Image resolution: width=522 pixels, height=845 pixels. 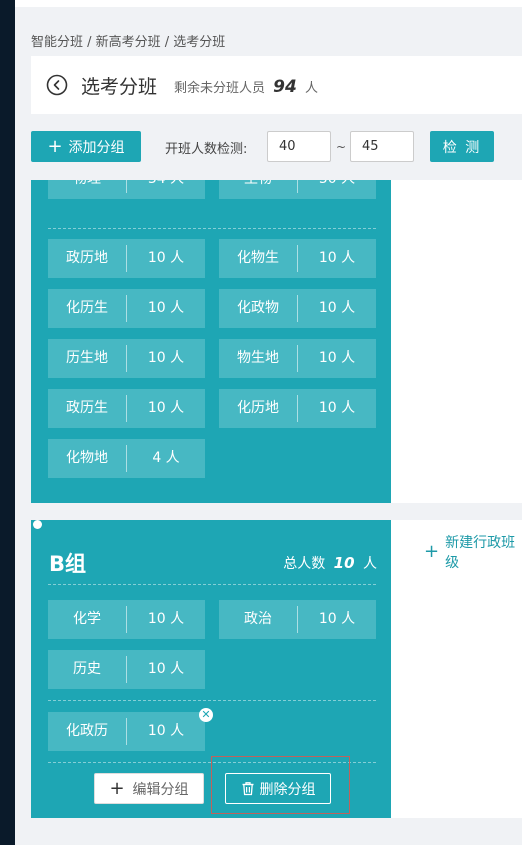 What do you see at coordinates (297, 358) in the screenshot?
I see `combo-chip: 物生地 10 人` at bounding box center [297, 358].